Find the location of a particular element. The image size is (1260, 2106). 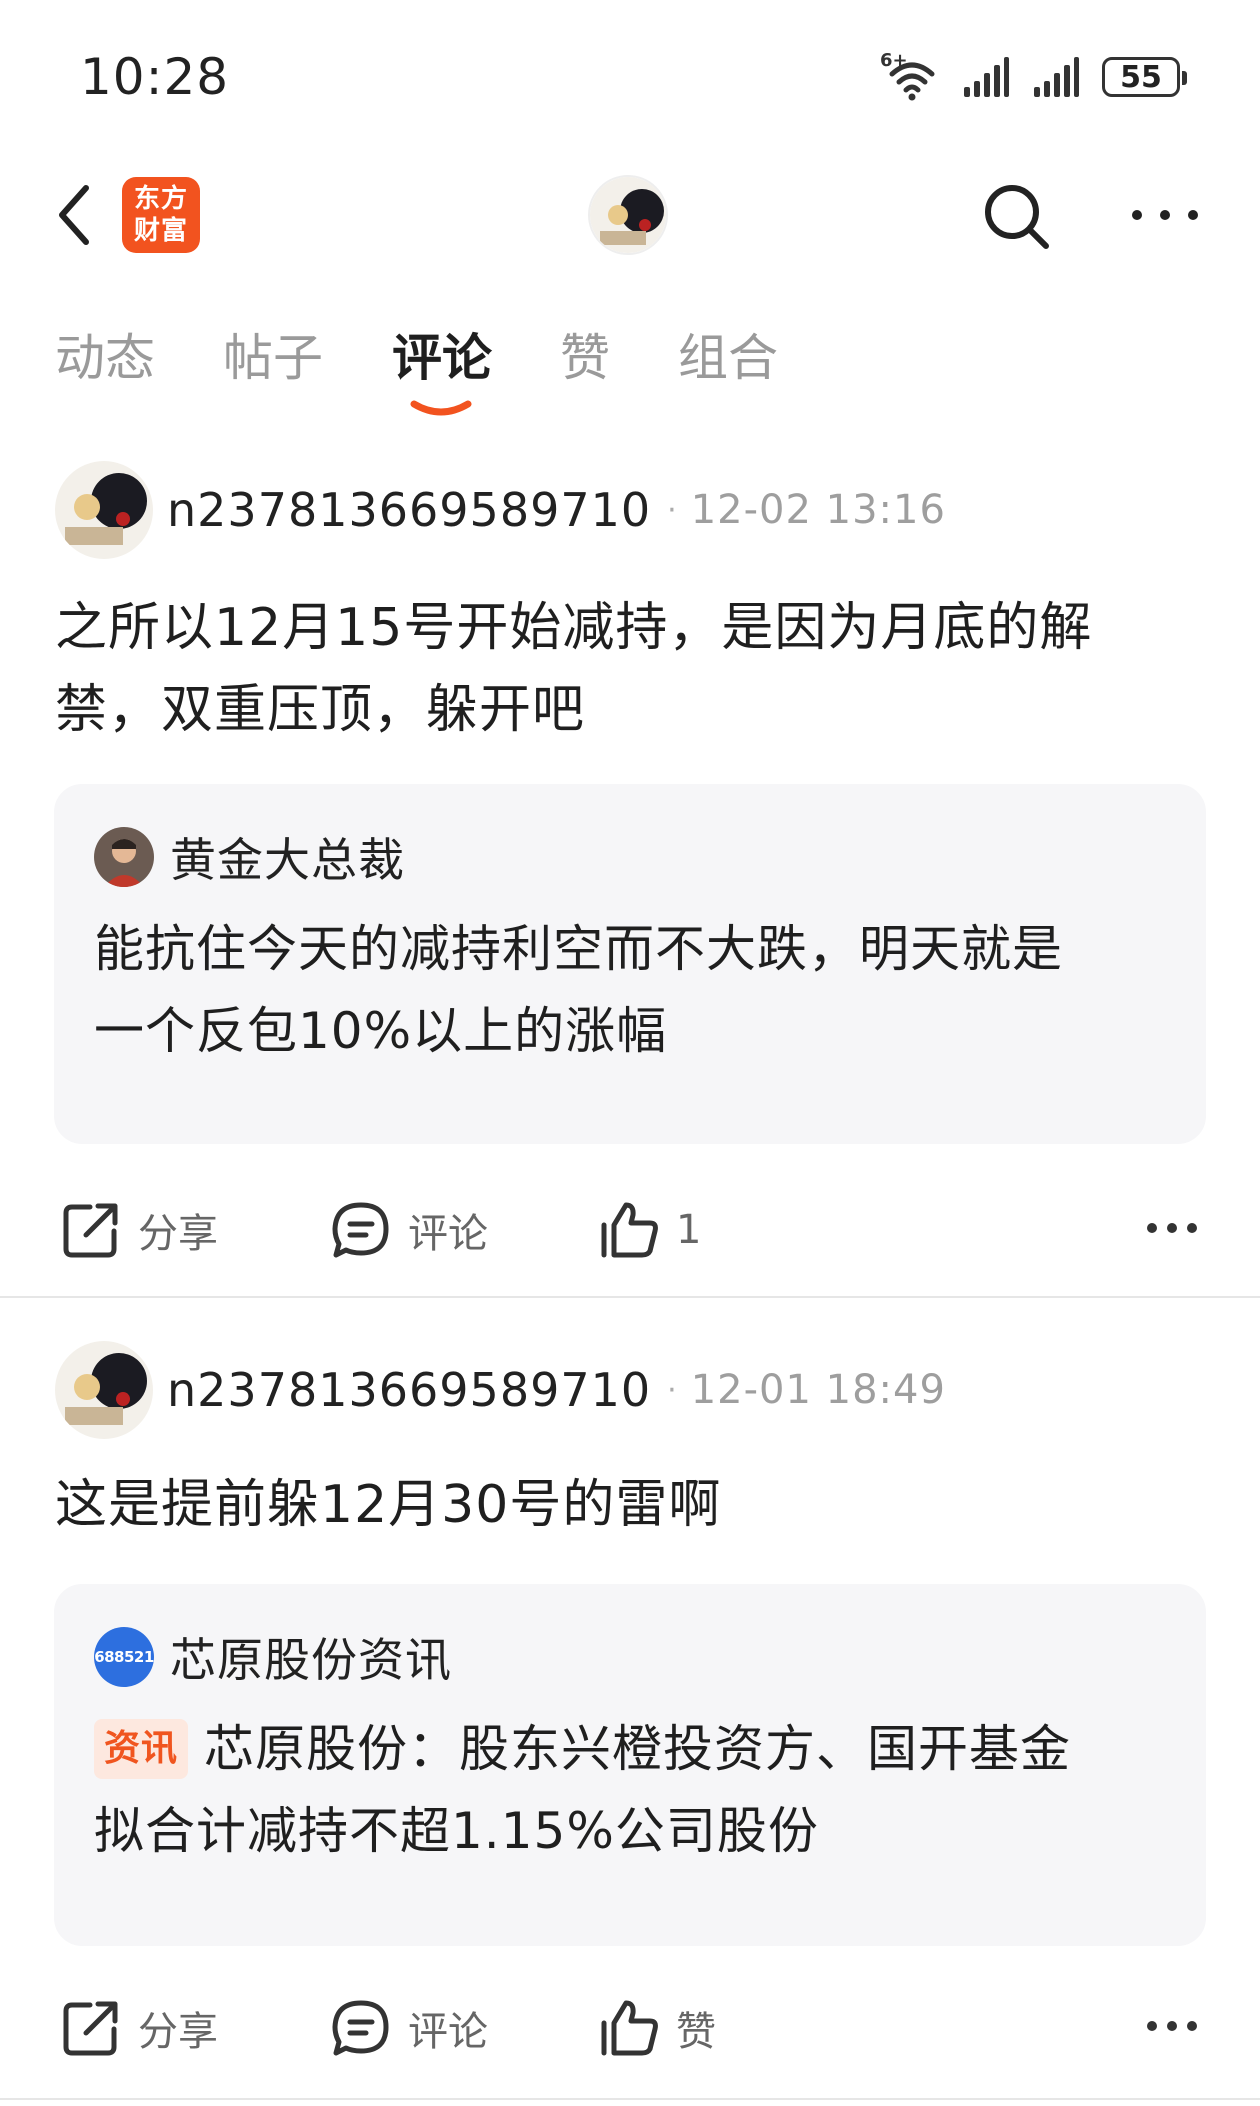

quote-header: 黄金大总裁 is located at coordinates (249, 857).